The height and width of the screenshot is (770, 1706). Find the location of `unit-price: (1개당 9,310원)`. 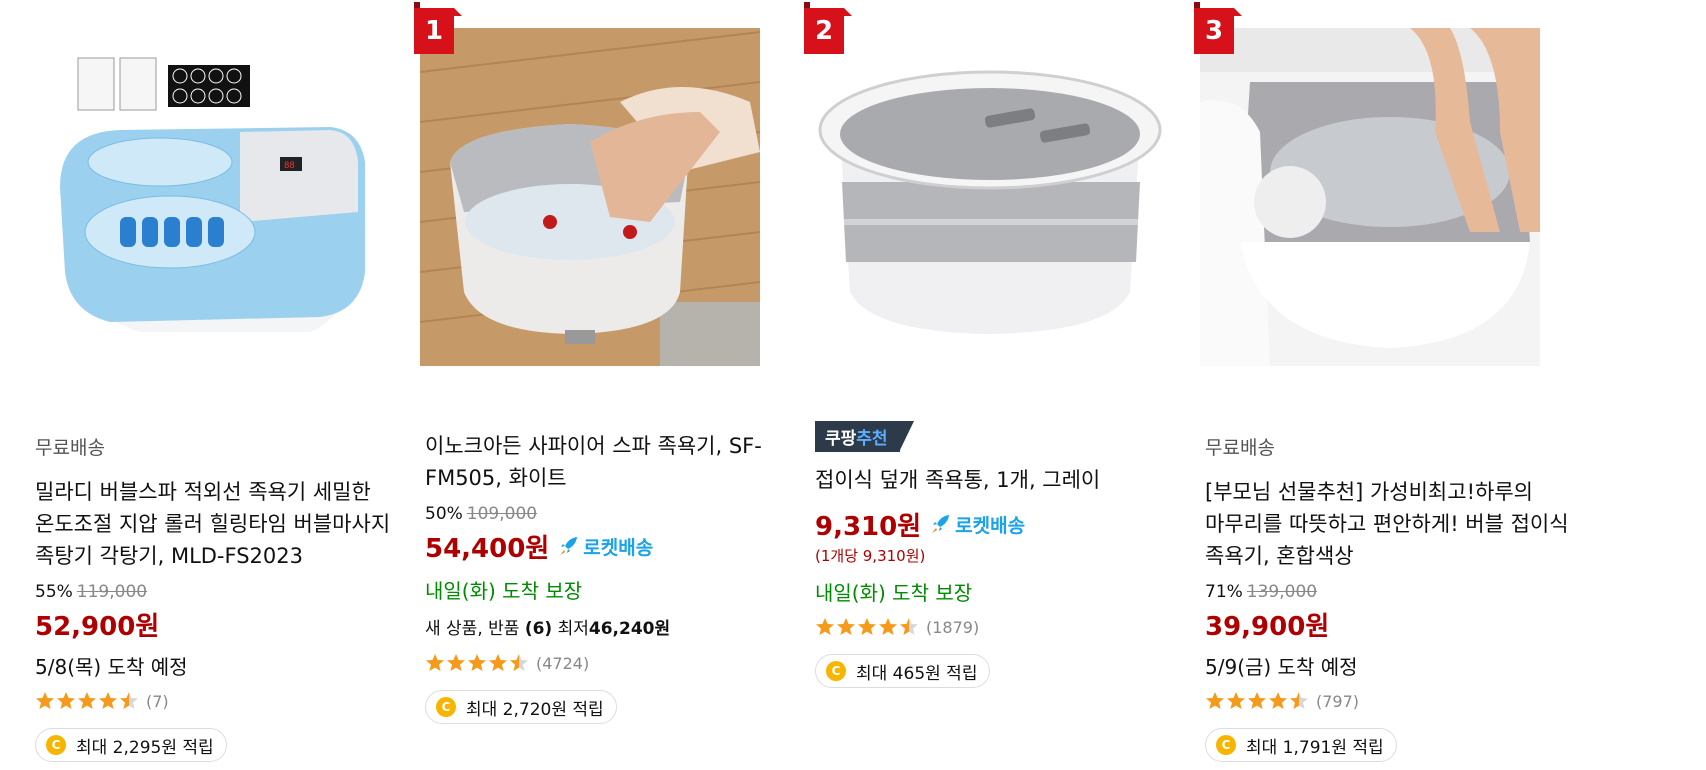

unit-price: (1개당 9,310원) is located at coordinates (870, 556).